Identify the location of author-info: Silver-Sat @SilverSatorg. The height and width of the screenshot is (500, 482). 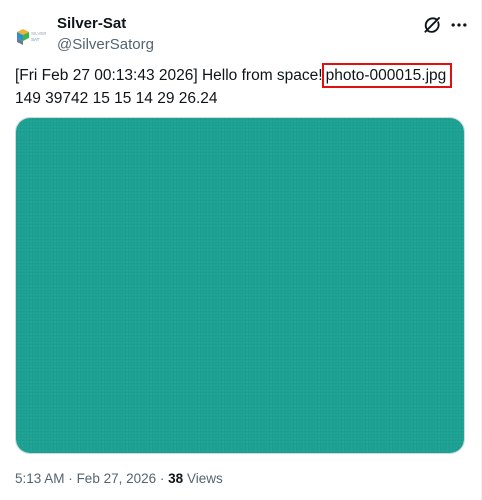
(197, 34).